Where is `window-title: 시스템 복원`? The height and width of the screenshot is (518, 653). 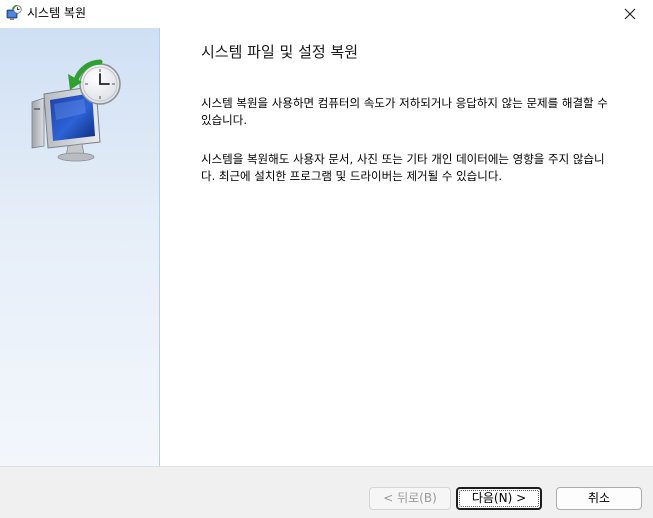 window-title: 시스템 복원 is located at coordinates (57, 13).